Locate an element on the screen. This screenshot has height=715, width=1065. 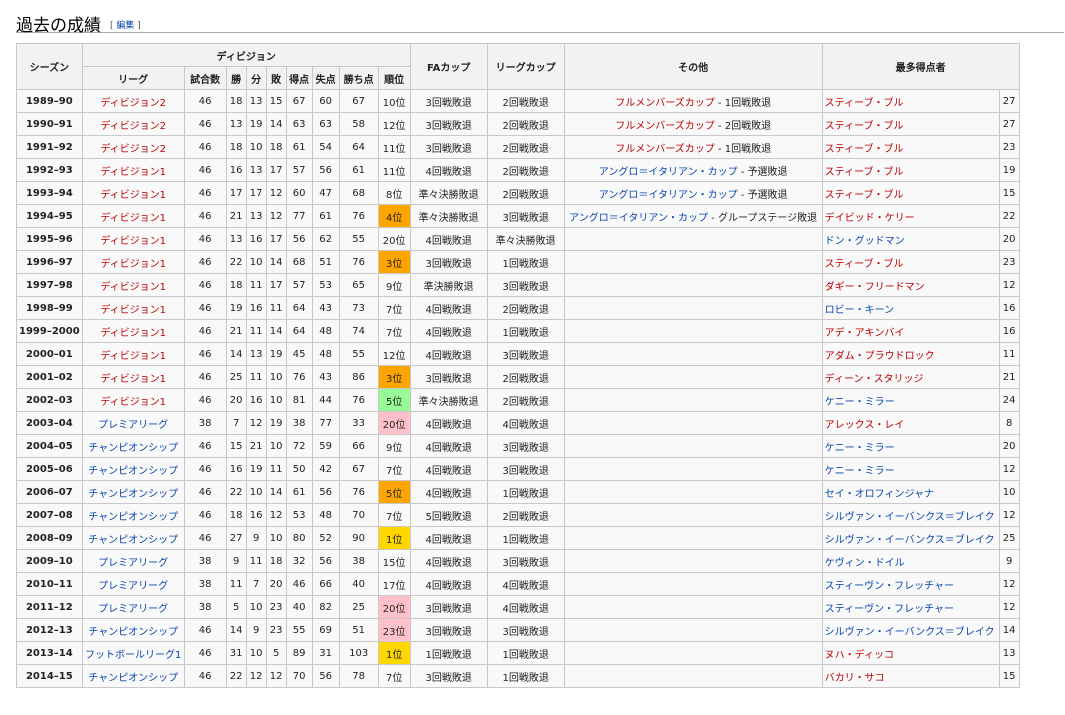
lost-cell: 12 is located at coordinates (276, 676).